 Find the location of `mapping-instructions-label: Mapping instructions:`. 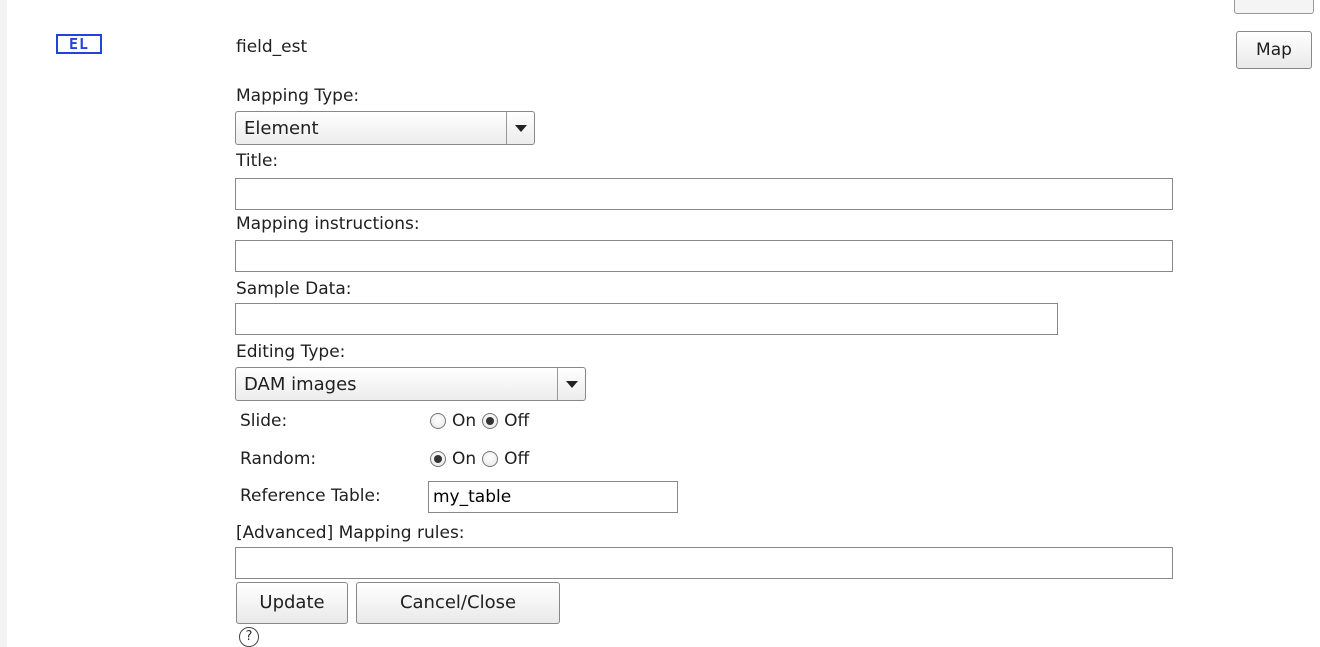

mapping-instructions-label: Mapping instructions: is located at coordinates (328, 224).